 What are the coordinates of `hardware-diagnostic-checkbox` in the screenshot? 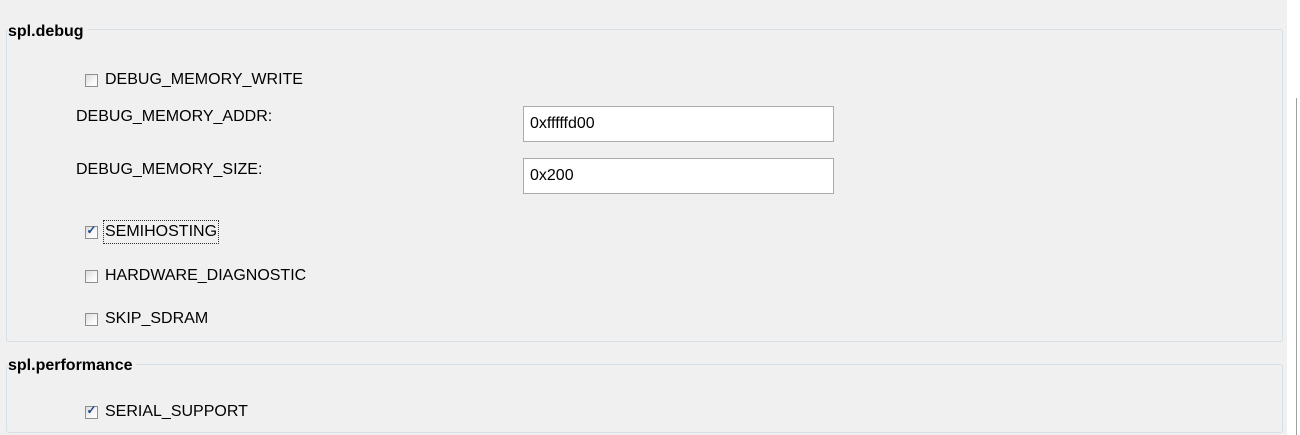 It's located at (91, 275).